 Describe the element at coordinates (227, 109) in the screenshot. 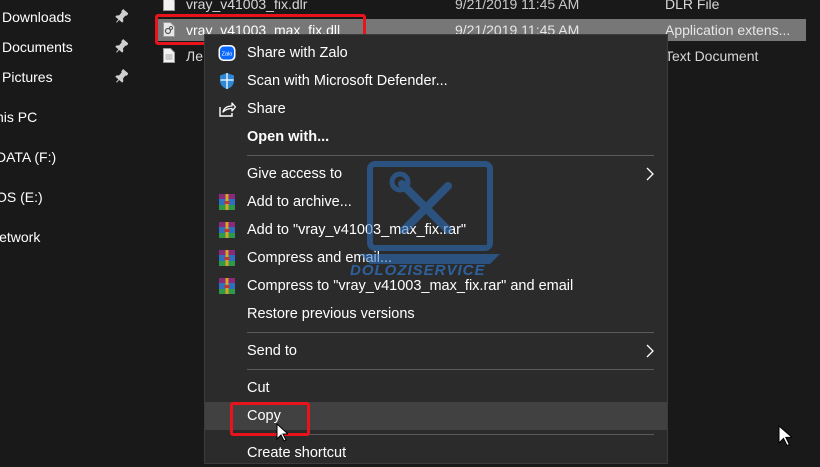

I see `share-icon` at that location.